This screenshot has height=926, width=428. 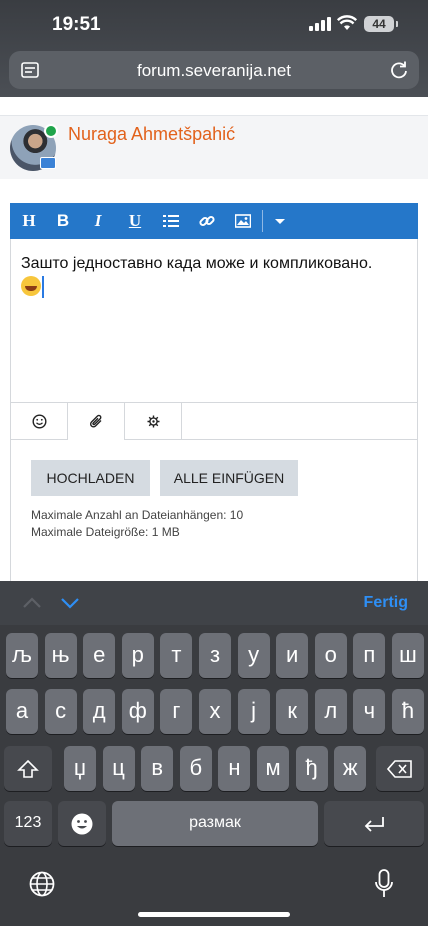 I want to click on underline-button: U, so click(x=135, y=221).